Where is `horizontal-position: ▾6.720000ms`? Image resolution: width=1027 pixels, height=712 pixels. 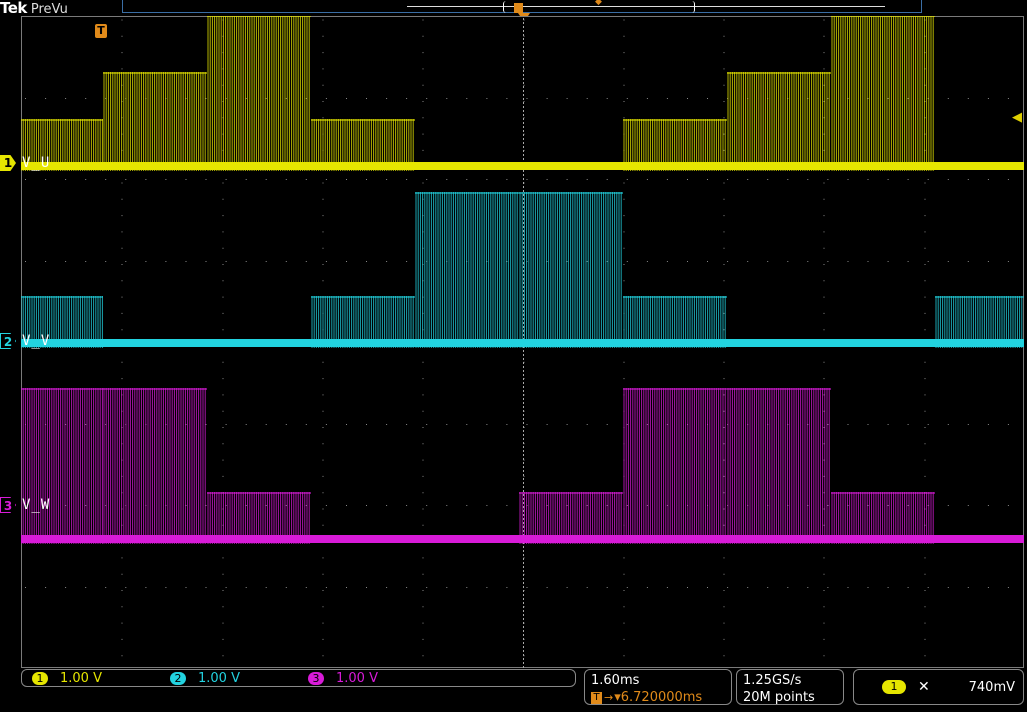 horizontal-position: ▾6.720000ms is located at coordinates (658, 697).